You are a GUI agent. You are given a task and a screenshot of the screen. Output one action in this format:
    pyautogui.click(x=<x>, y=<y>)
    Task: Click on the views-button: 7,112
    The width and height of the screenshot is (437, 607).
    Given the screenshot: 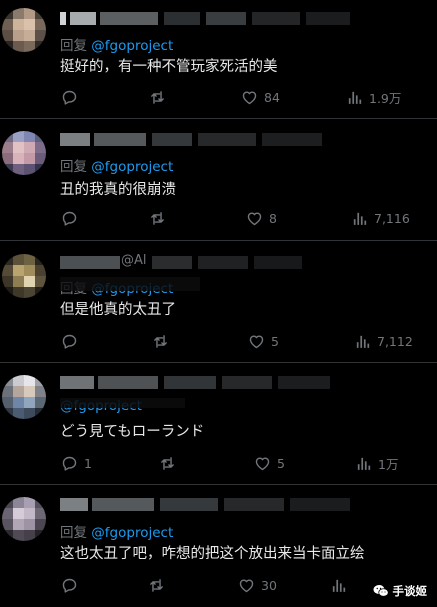 What is the action you would take?
    pyautogui.click(x=383, y=341)
    